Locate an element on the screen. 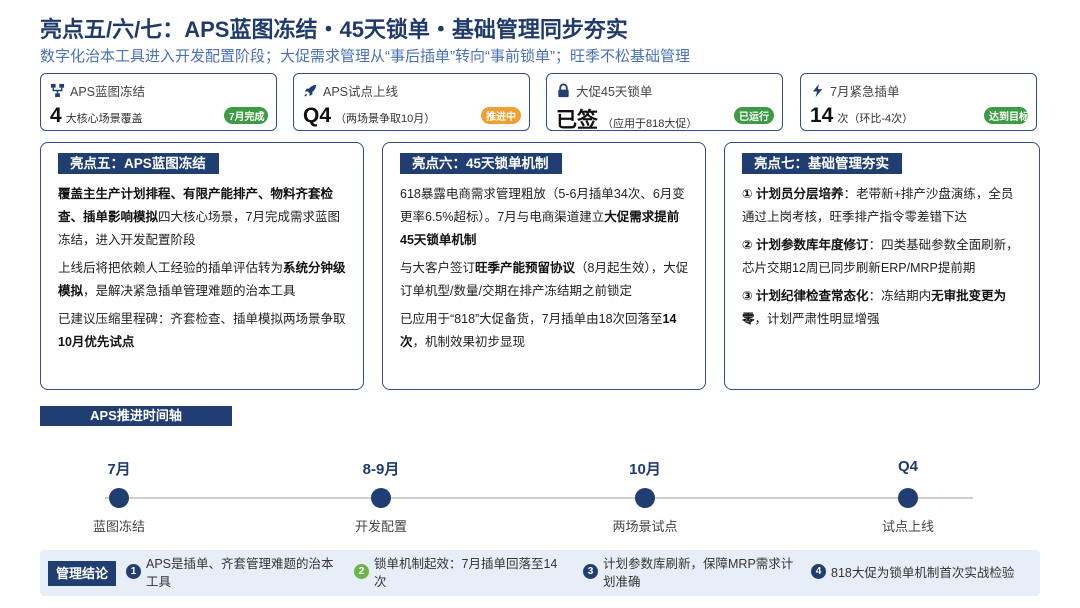  kpi-label: APS蓝图冻结 is located at coordinates (108, 92).